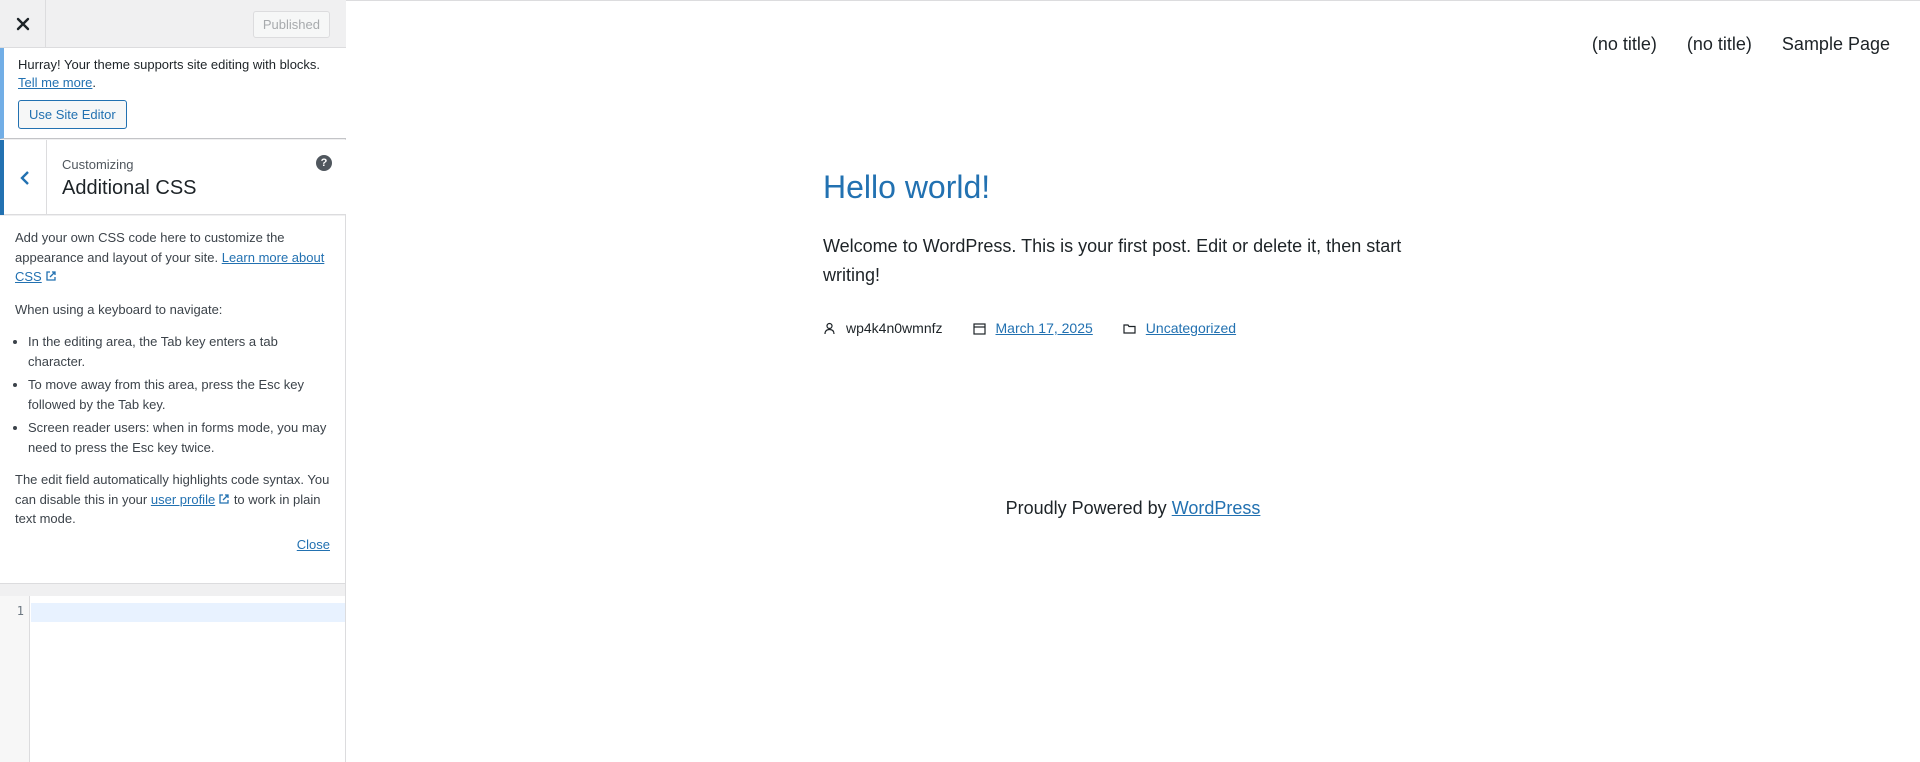 The height and width of the screenshot is (762, 1920). What do you see at coordinates (829, 328) in the screenshot?
I see `user-icon` at bounding box center [829, 328].